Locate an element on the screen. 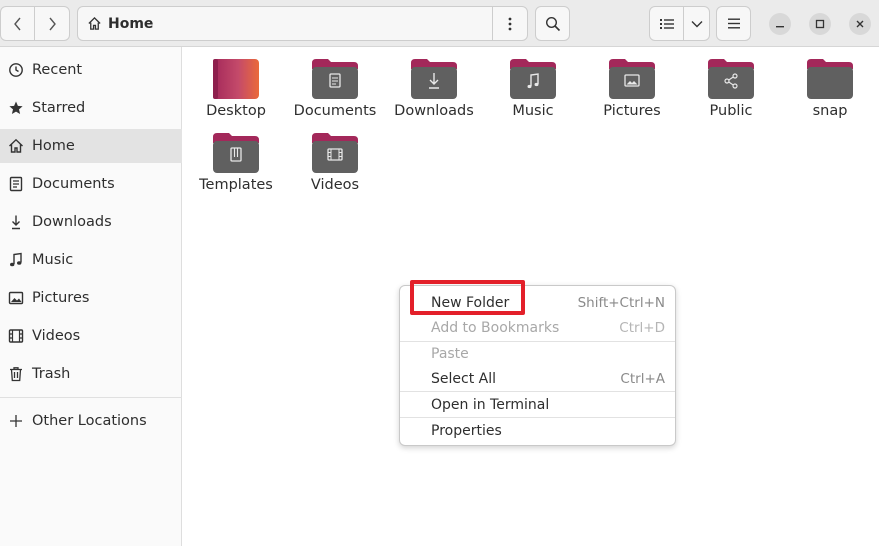 The width and height of the screenshot is (879, 546). search-icon is located at coordinates (552, 23).